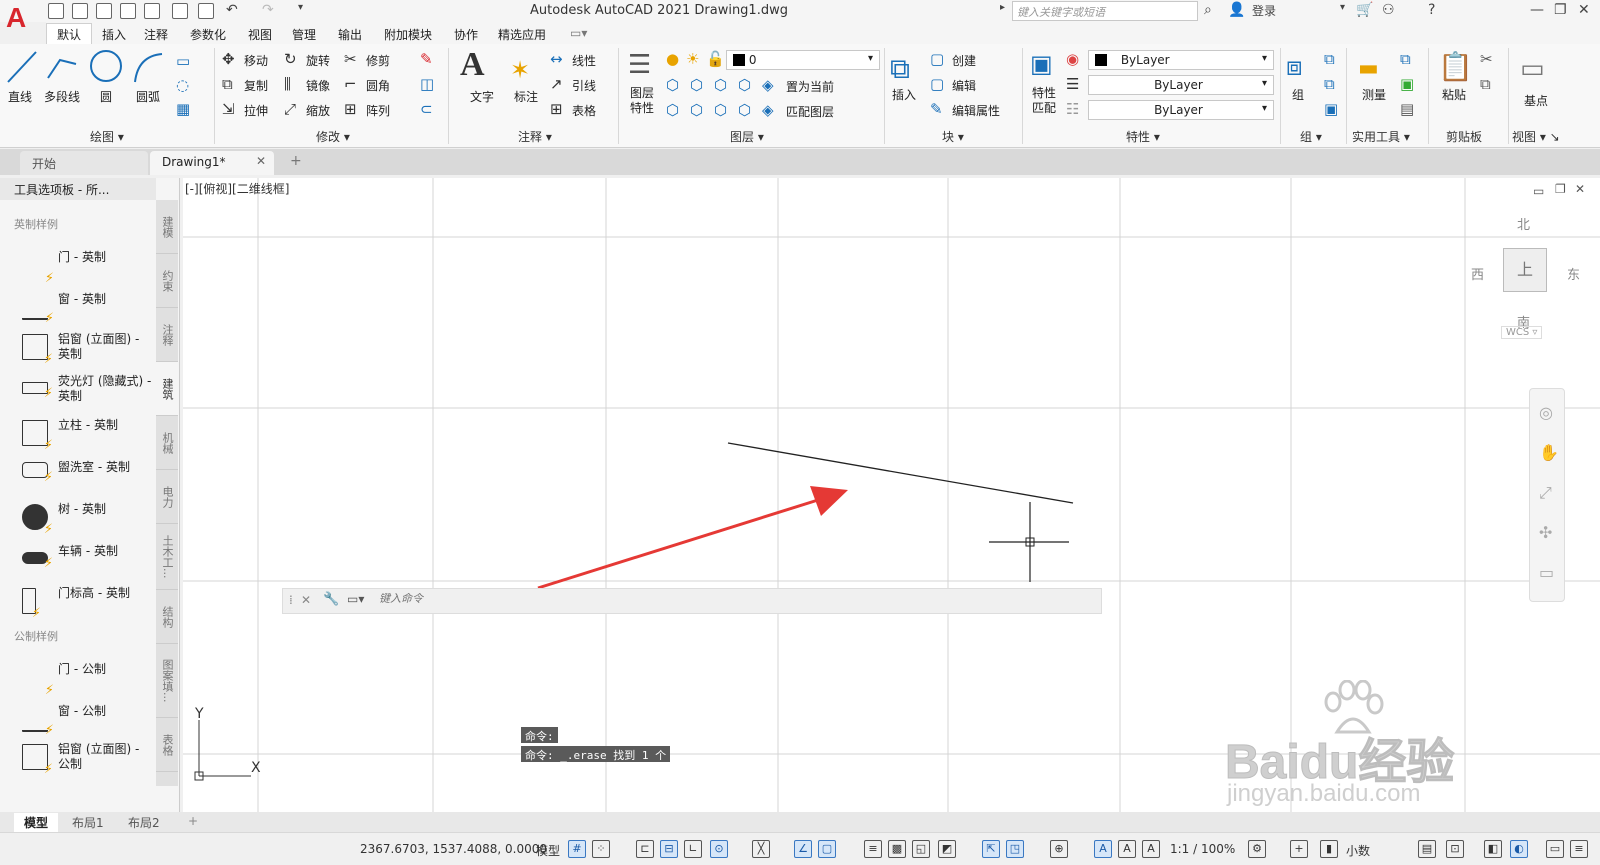 The width and height of the screenshot is (1600, 865). Describe the element at coordinates (1059, 849) in the screenshot. I see `gizmo-icon: ⊕` at that location.